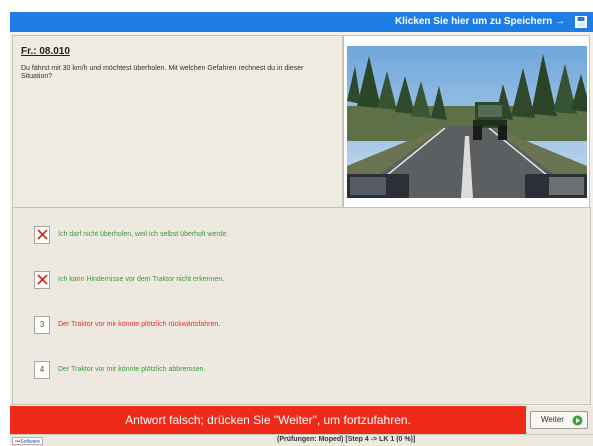  I want to click on answer-2-checkbox, so click(42, 280).